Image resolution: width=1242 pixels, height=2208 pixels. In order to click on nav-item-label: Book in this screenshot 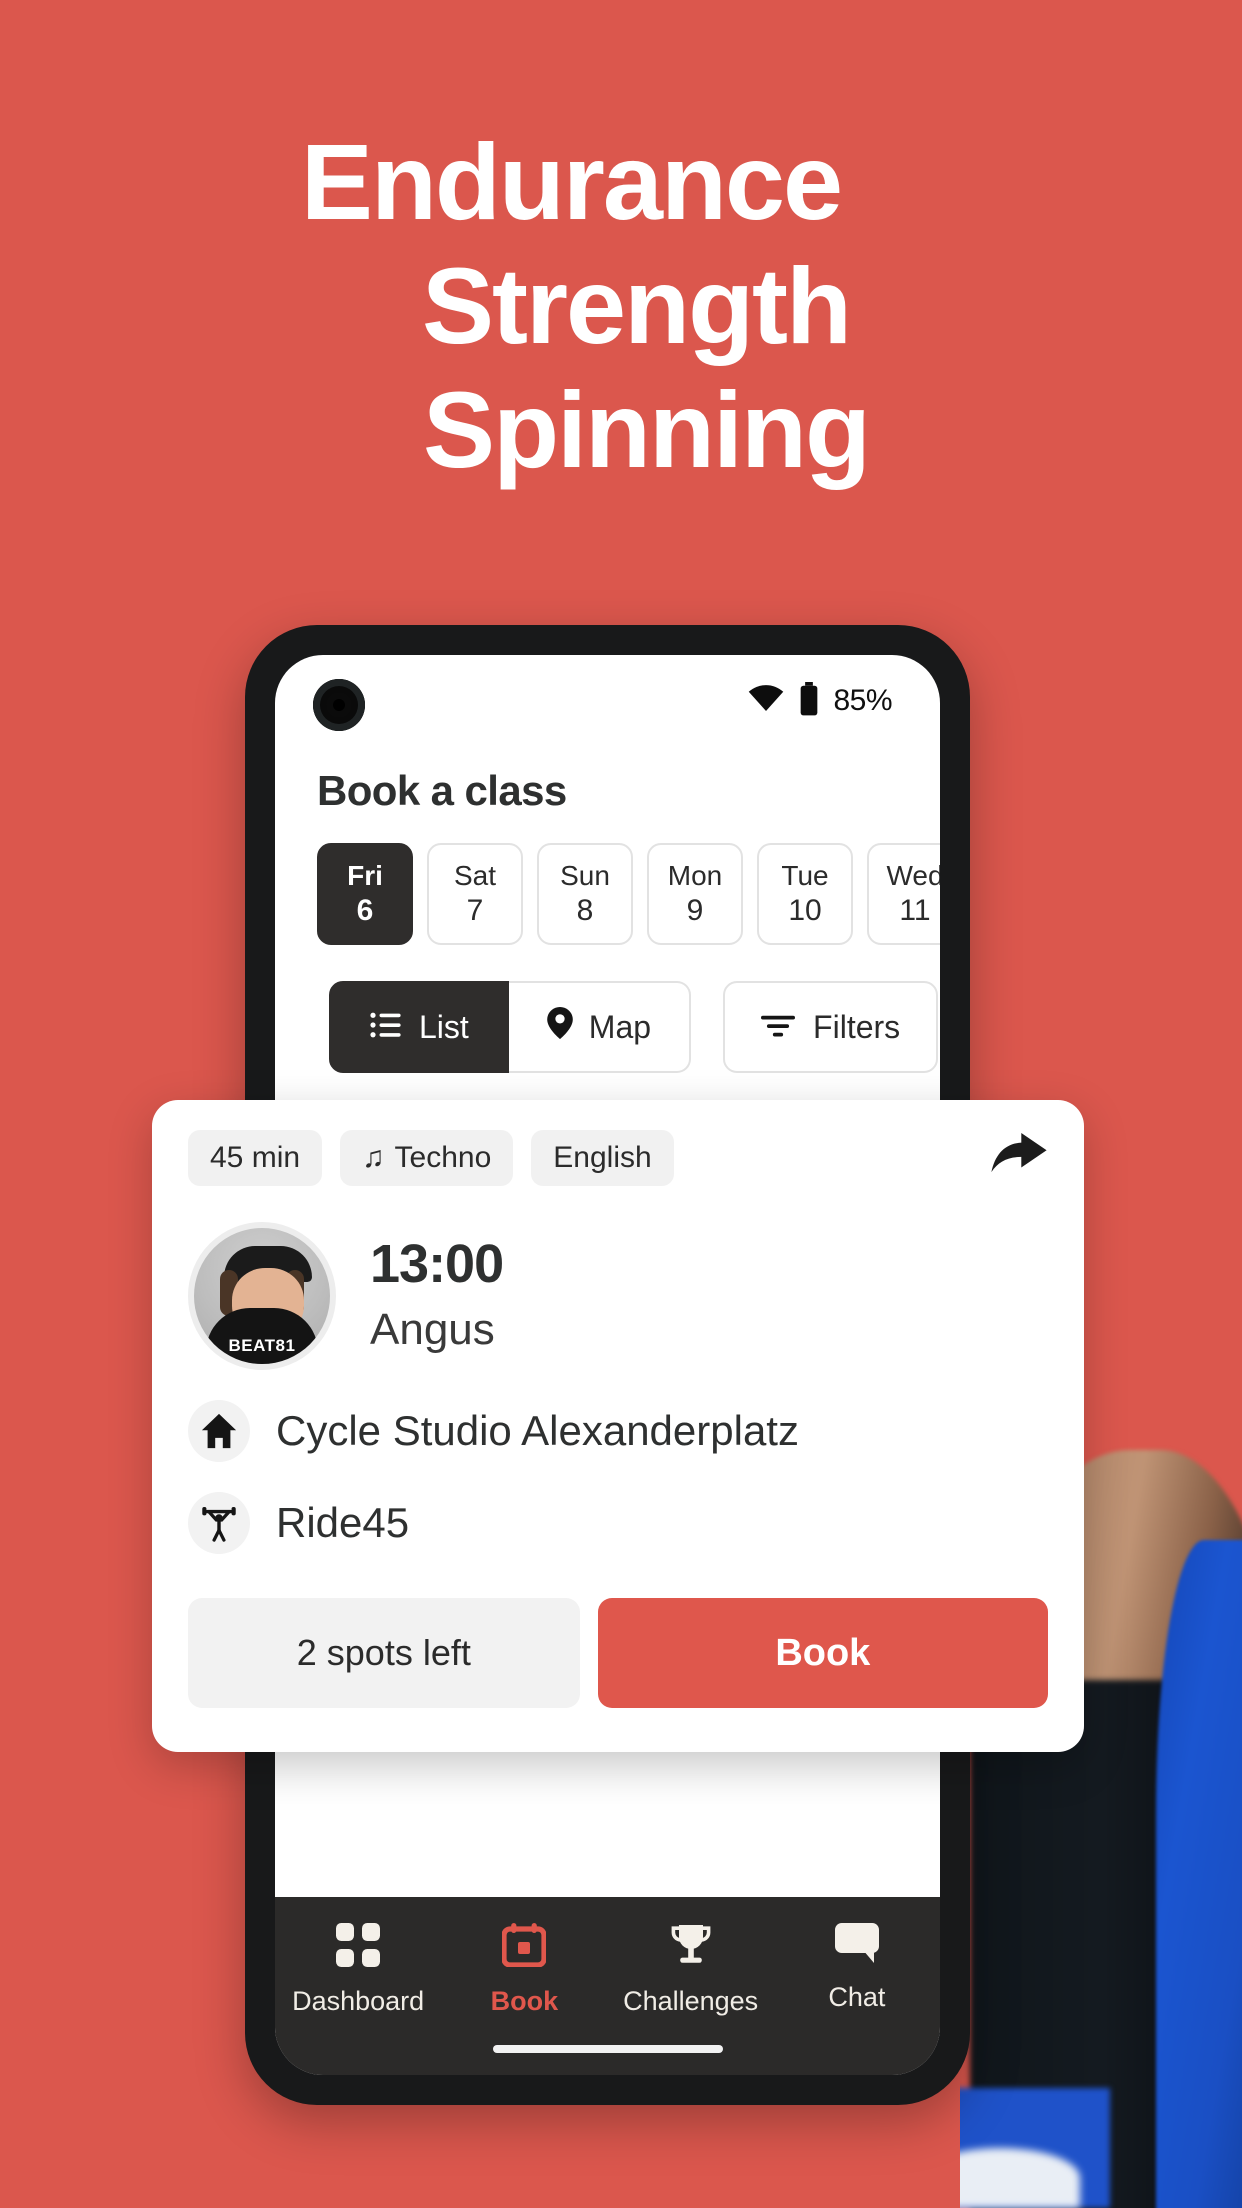, I will do `click(524, 2001)`.